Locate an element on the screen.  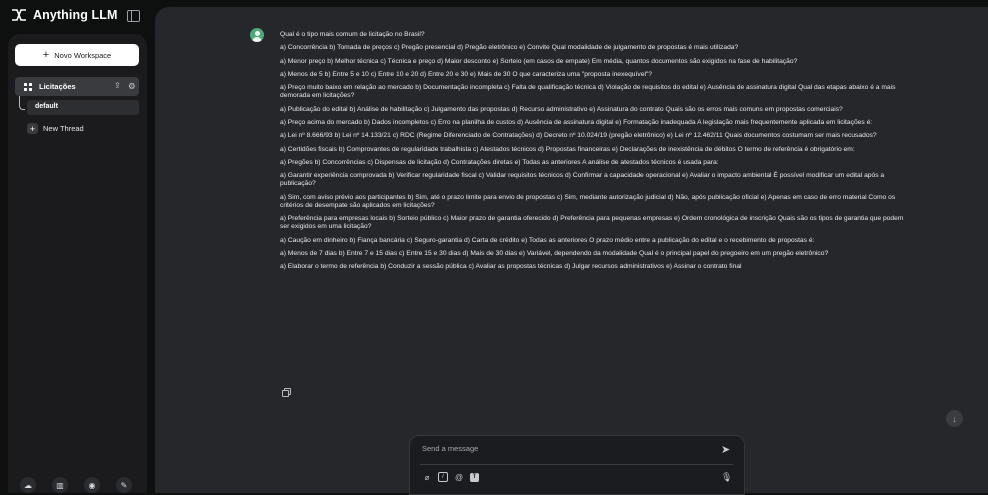
composer-divider is located at coordinates (576, 464).